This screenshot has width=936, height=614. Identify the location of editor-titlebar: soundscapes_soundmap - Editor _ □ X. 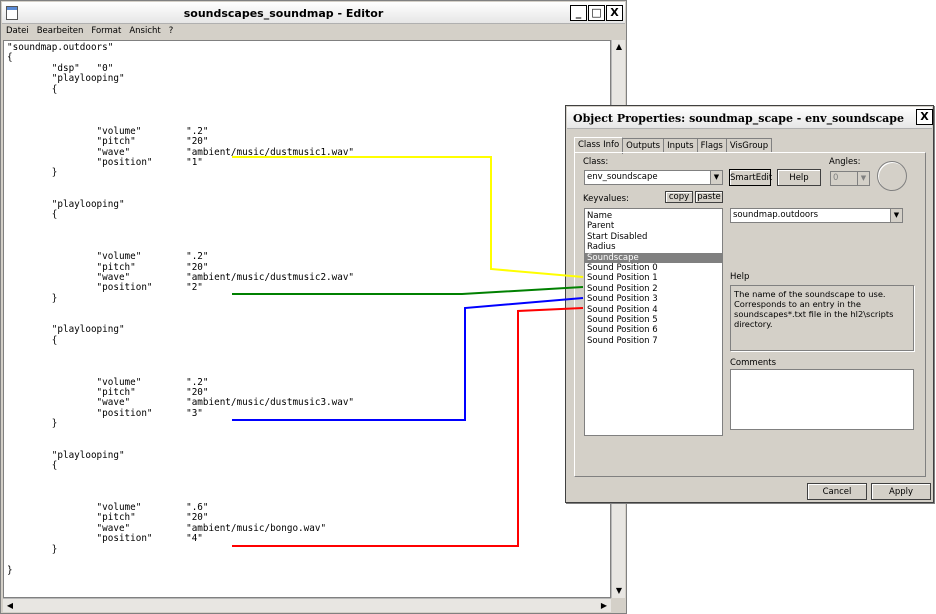
(313, 13).